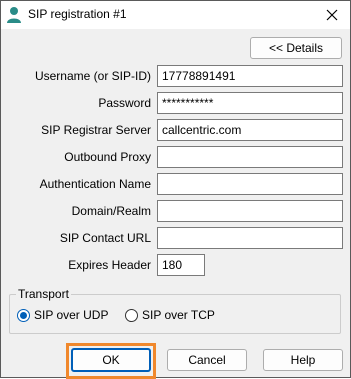 This screenshot has width=351, height=379. What do you see at coordinates (181, 265) in the screenshot?
I see `expires-header-field: 180` at bounding box center [181, 265].